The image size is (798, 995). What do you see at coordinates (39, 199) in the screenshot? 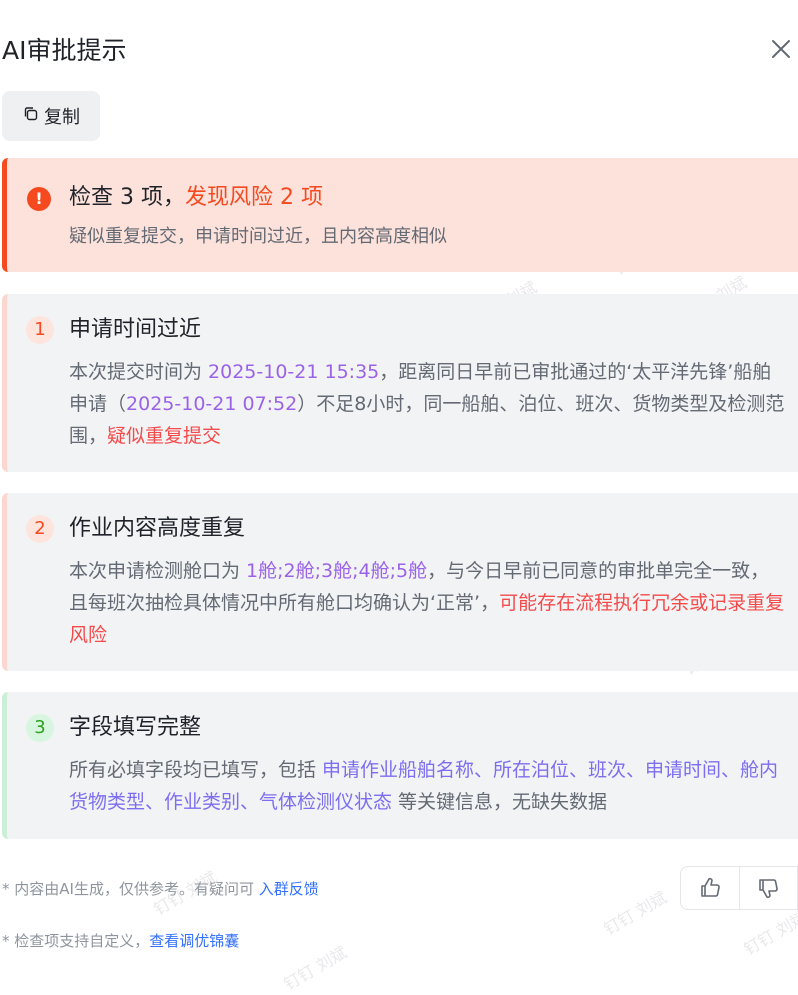
I see `alert-icon: !` at bounding box center [39, 199].